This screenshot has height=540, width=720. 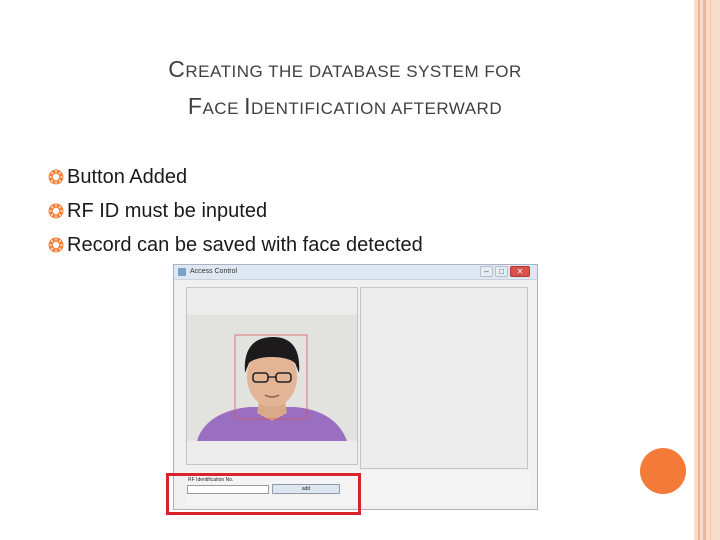 I want to click on close-button: ✕, so click(x=520, y=271).